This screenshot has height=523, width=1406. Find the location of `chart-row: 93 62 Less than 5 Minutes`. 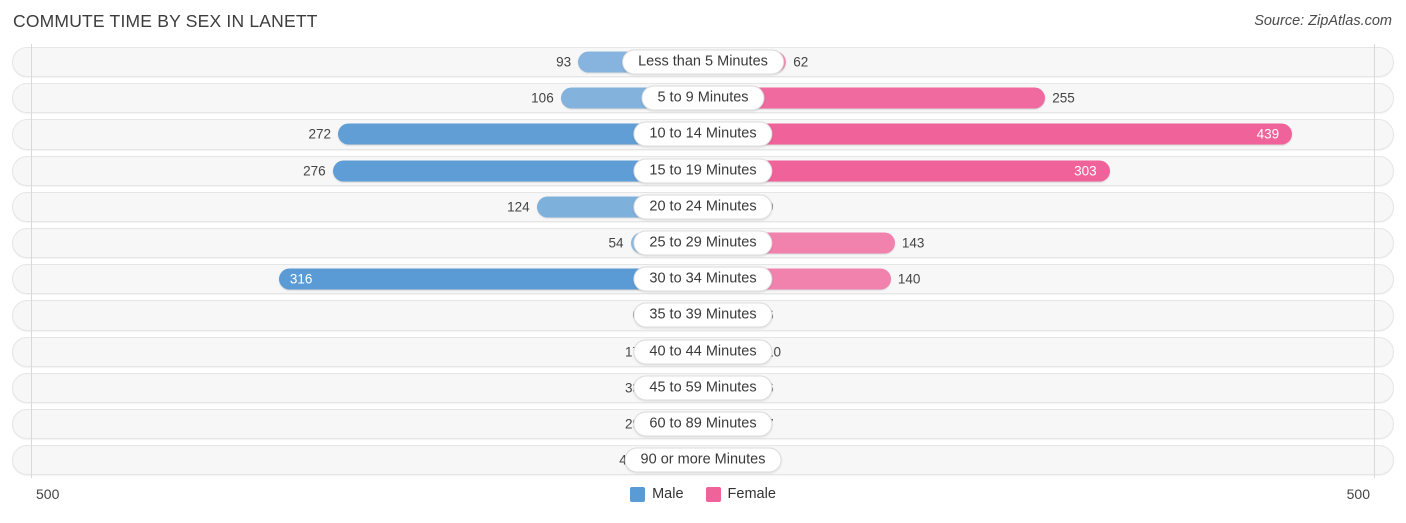

chart-row: 93 62 Less than 5 Minutes is located at coordinates (703, 62).